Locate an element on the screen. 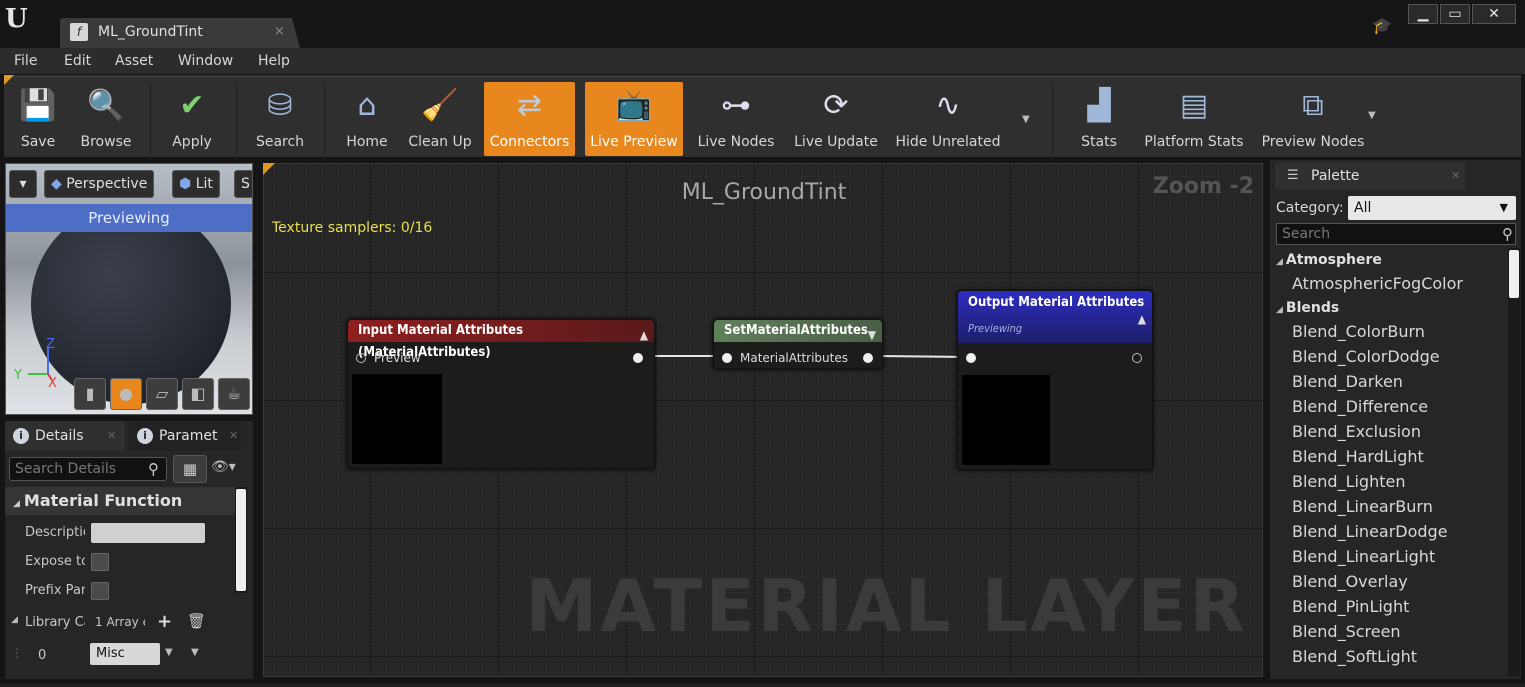  live-nodes-button: ⊶ Live Nodes is located at coordinates (736, 119).